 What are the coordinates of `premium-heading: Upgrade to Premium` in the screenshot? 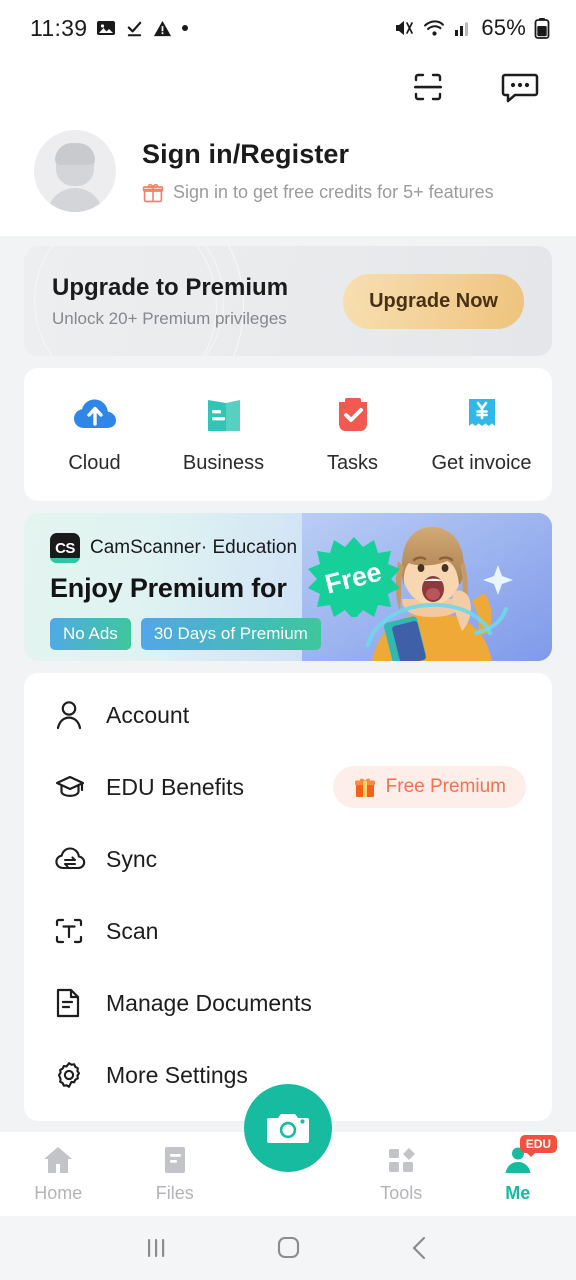 It's located at (170, 287).